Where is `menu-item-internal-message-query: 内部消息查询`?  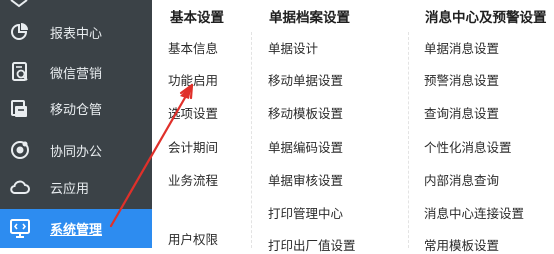 menu-item-internal-message-query: 内部消息查询 is located at coordinates (461, 179).